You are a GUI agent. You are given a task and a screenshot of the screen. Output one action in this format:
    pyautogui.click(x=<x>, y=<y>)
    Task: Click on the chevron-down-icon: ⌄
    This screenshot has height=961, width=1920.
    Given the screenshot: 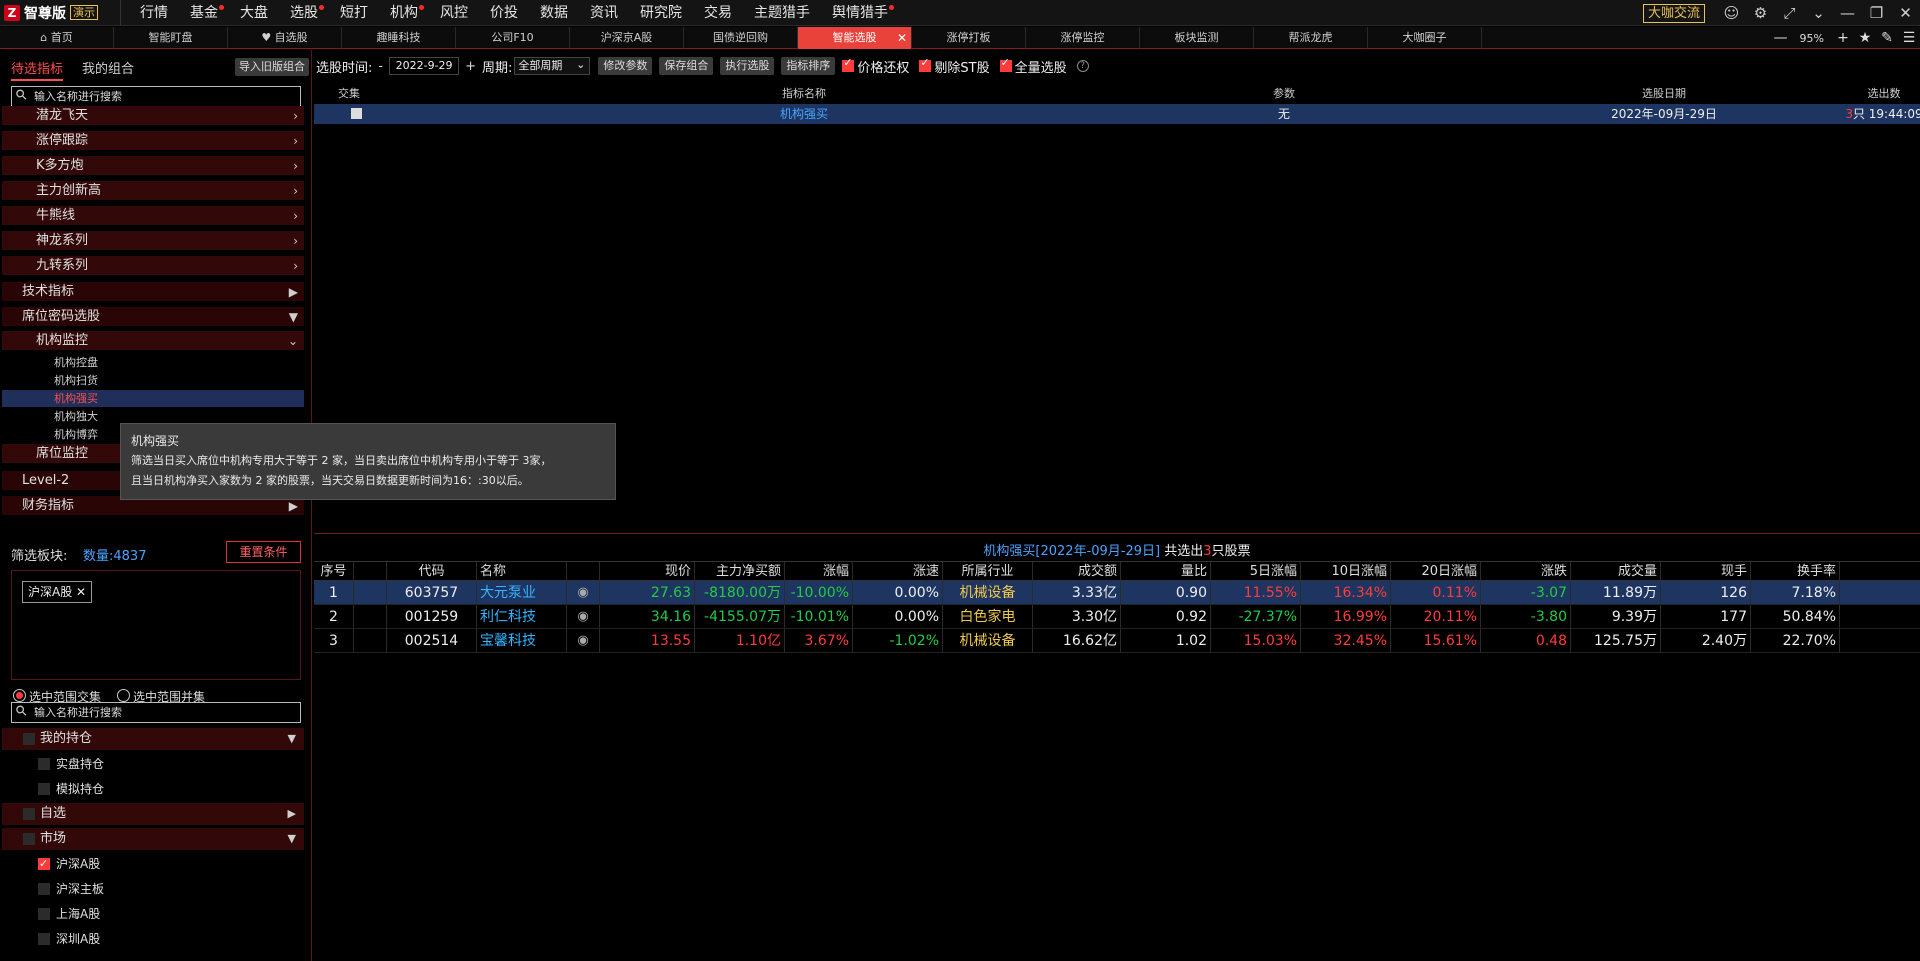 What is the action you would take?
    pyautogui.click(x=1818, y=13)
    